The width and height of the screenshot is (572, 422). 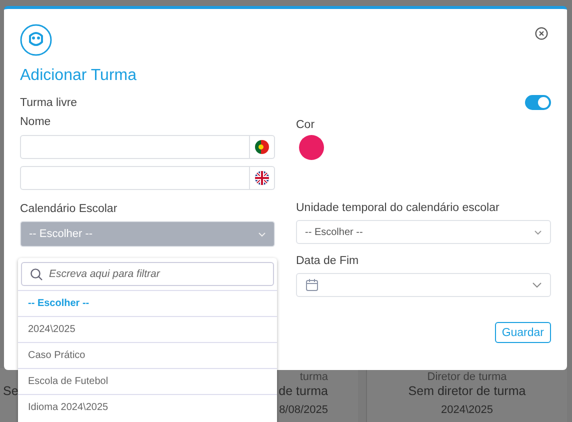 I want to click on card-text: Sem diretor de turma, so click(x=467, y=391).